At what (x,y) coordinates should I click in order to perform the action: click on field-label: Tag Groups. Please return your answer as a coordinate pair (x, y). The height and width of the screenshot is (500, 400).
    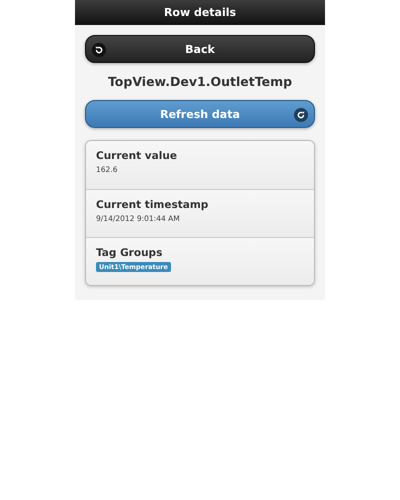
    Looking at the image, I should click on (130, 253).